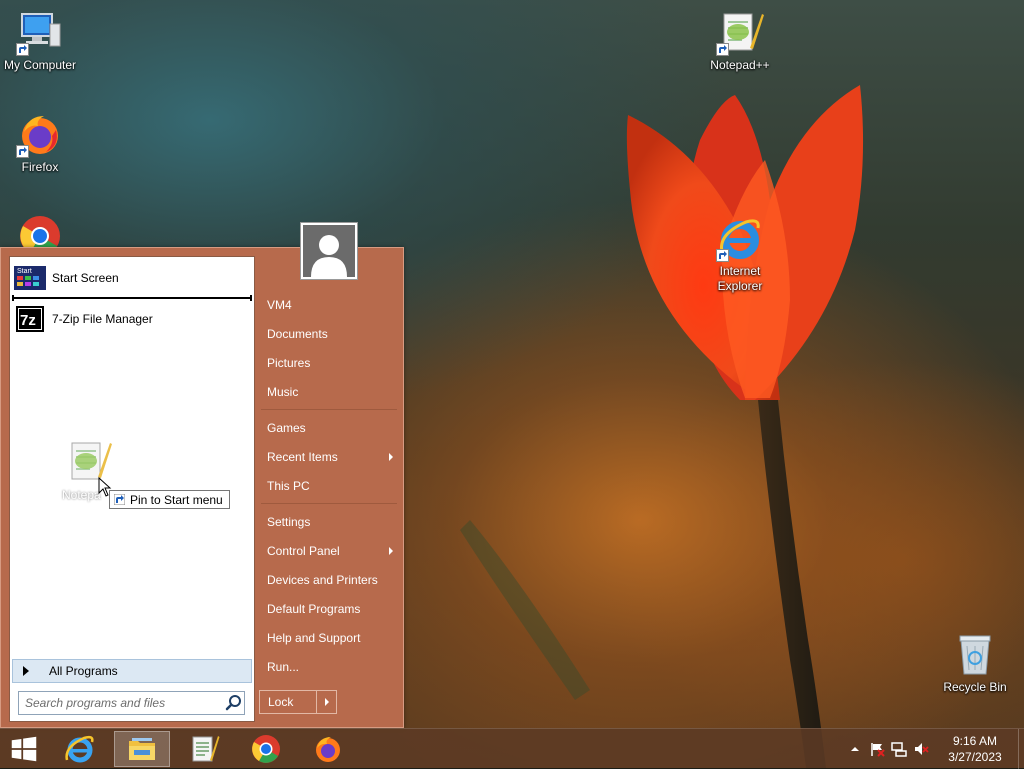 This screenshot has height=769, width=1024. Describe the element at coordinates (303, 551) in the screenshot. I see `places-item-label: Control Panel` at that location.